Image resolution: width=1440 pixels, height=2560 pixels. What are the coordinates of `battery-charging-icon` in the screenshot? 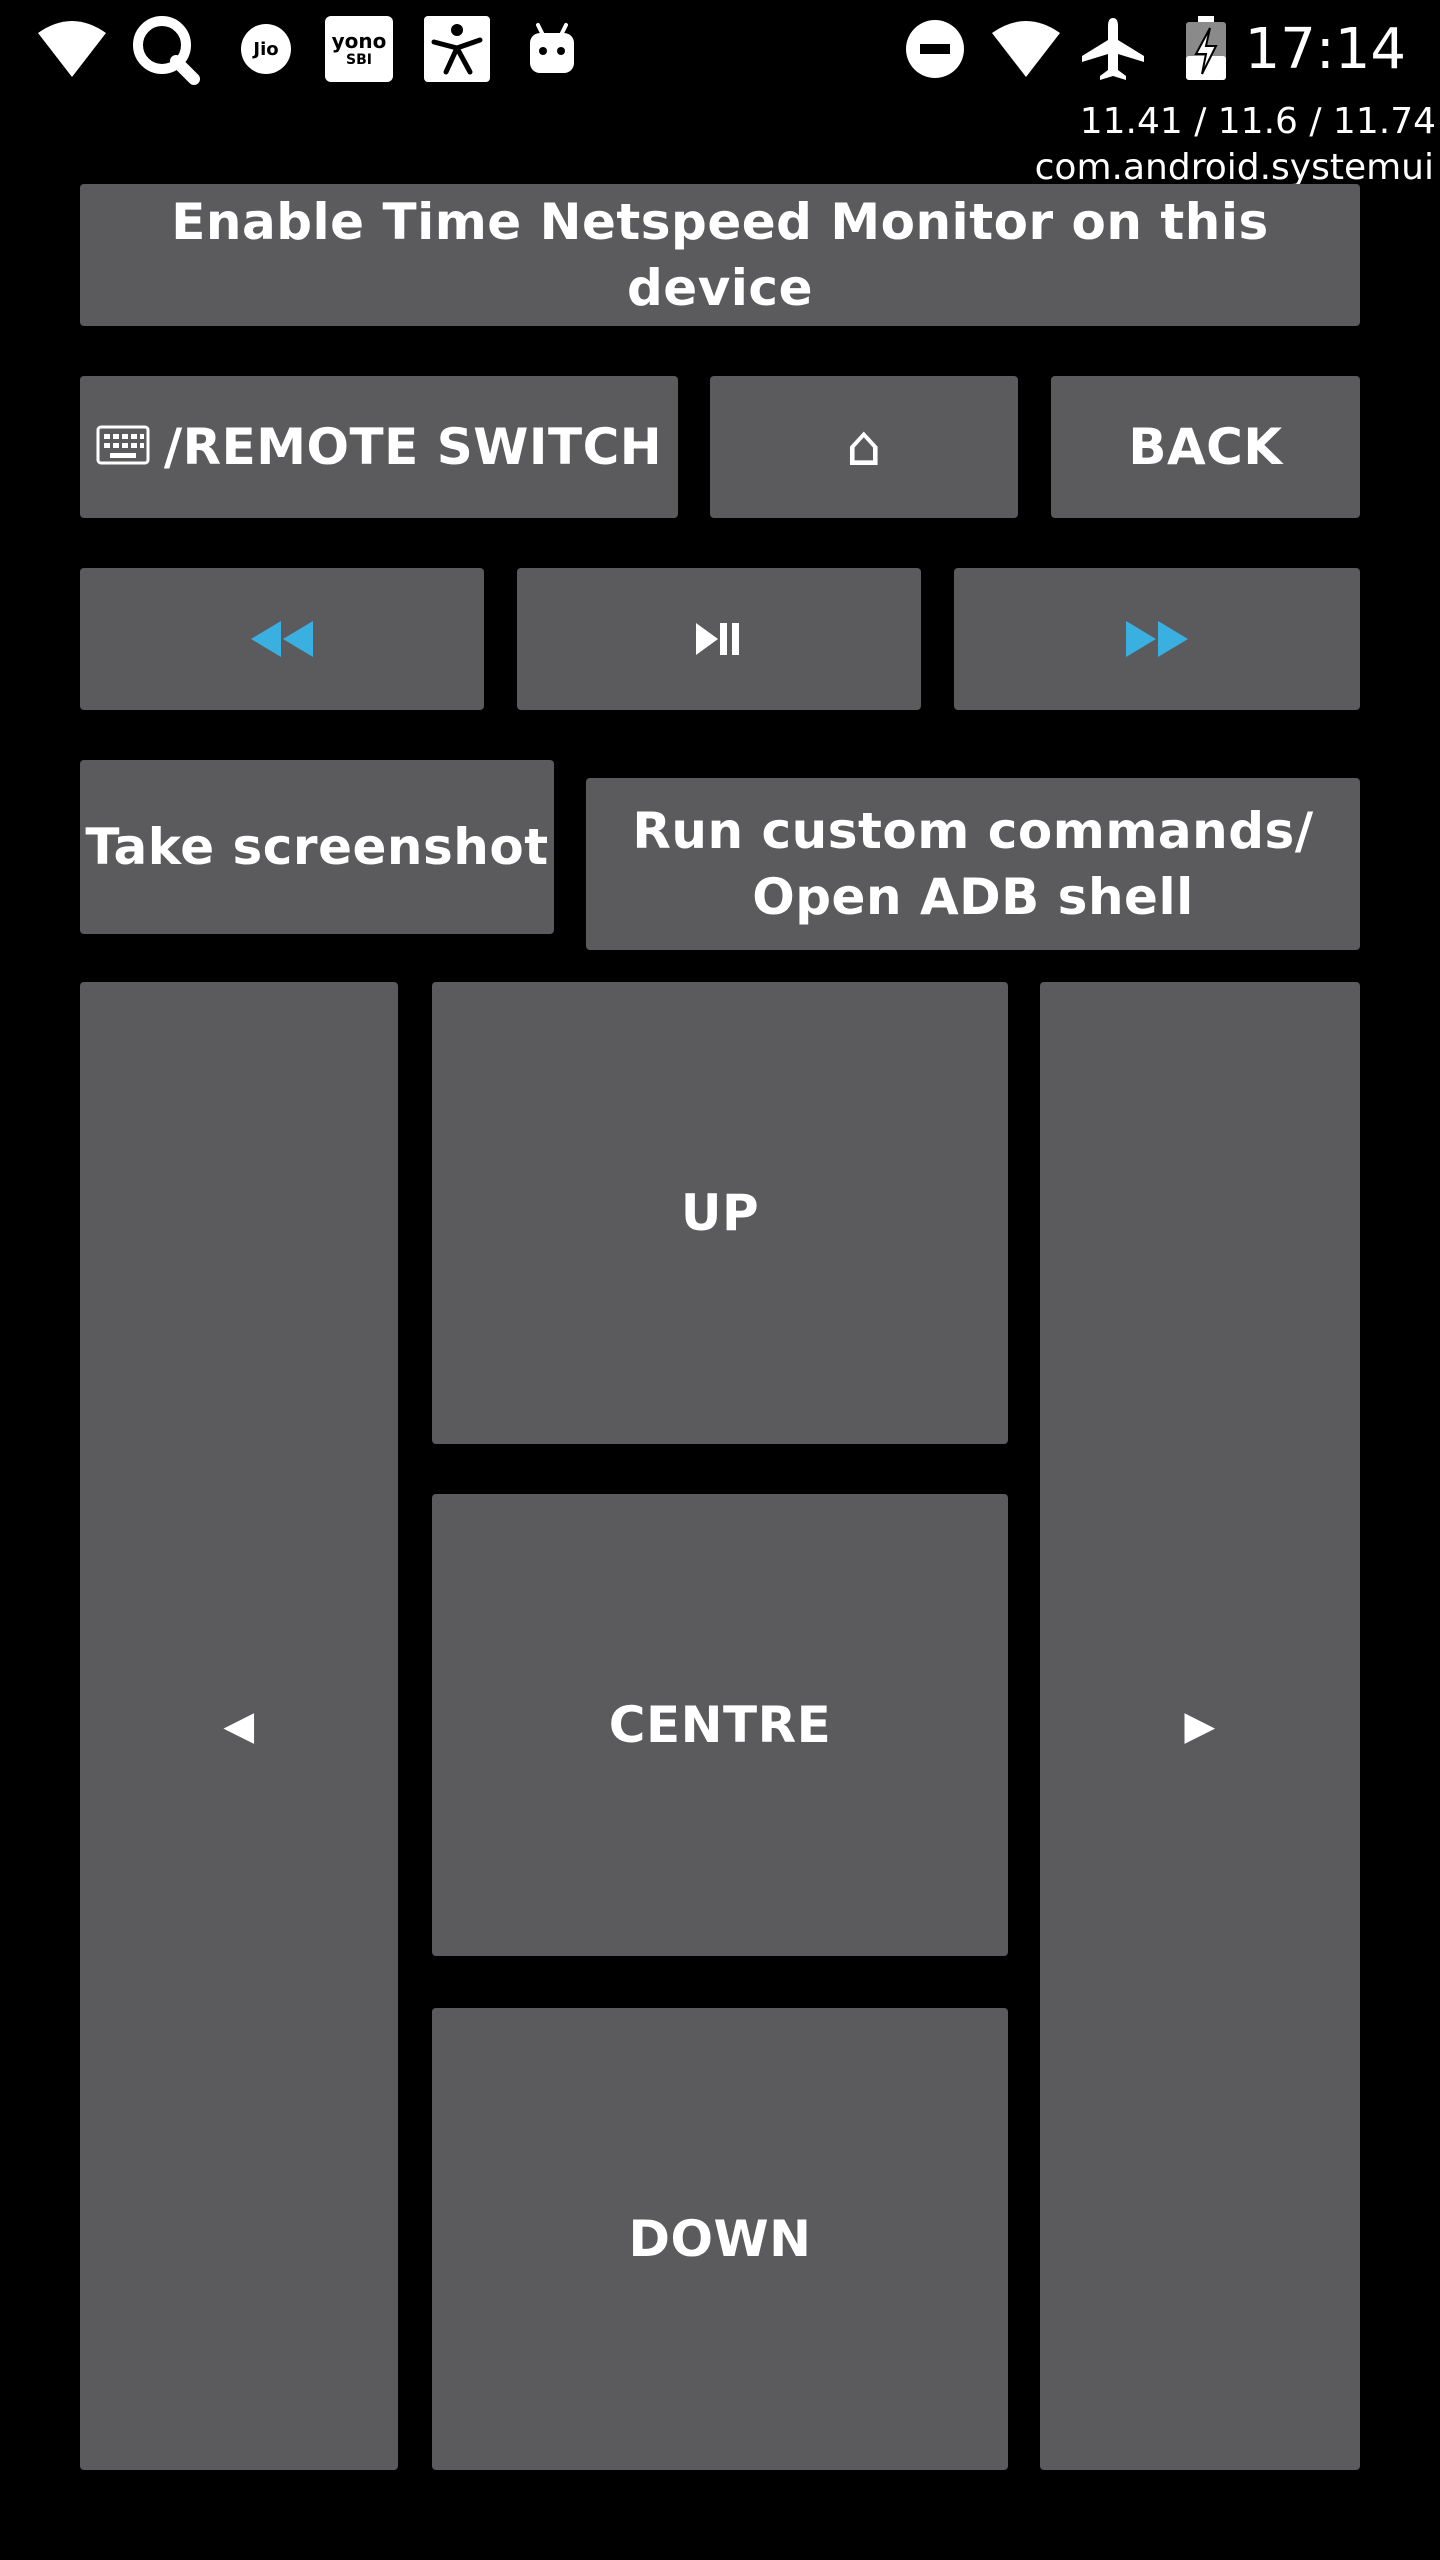 It's located at (1206, 49).